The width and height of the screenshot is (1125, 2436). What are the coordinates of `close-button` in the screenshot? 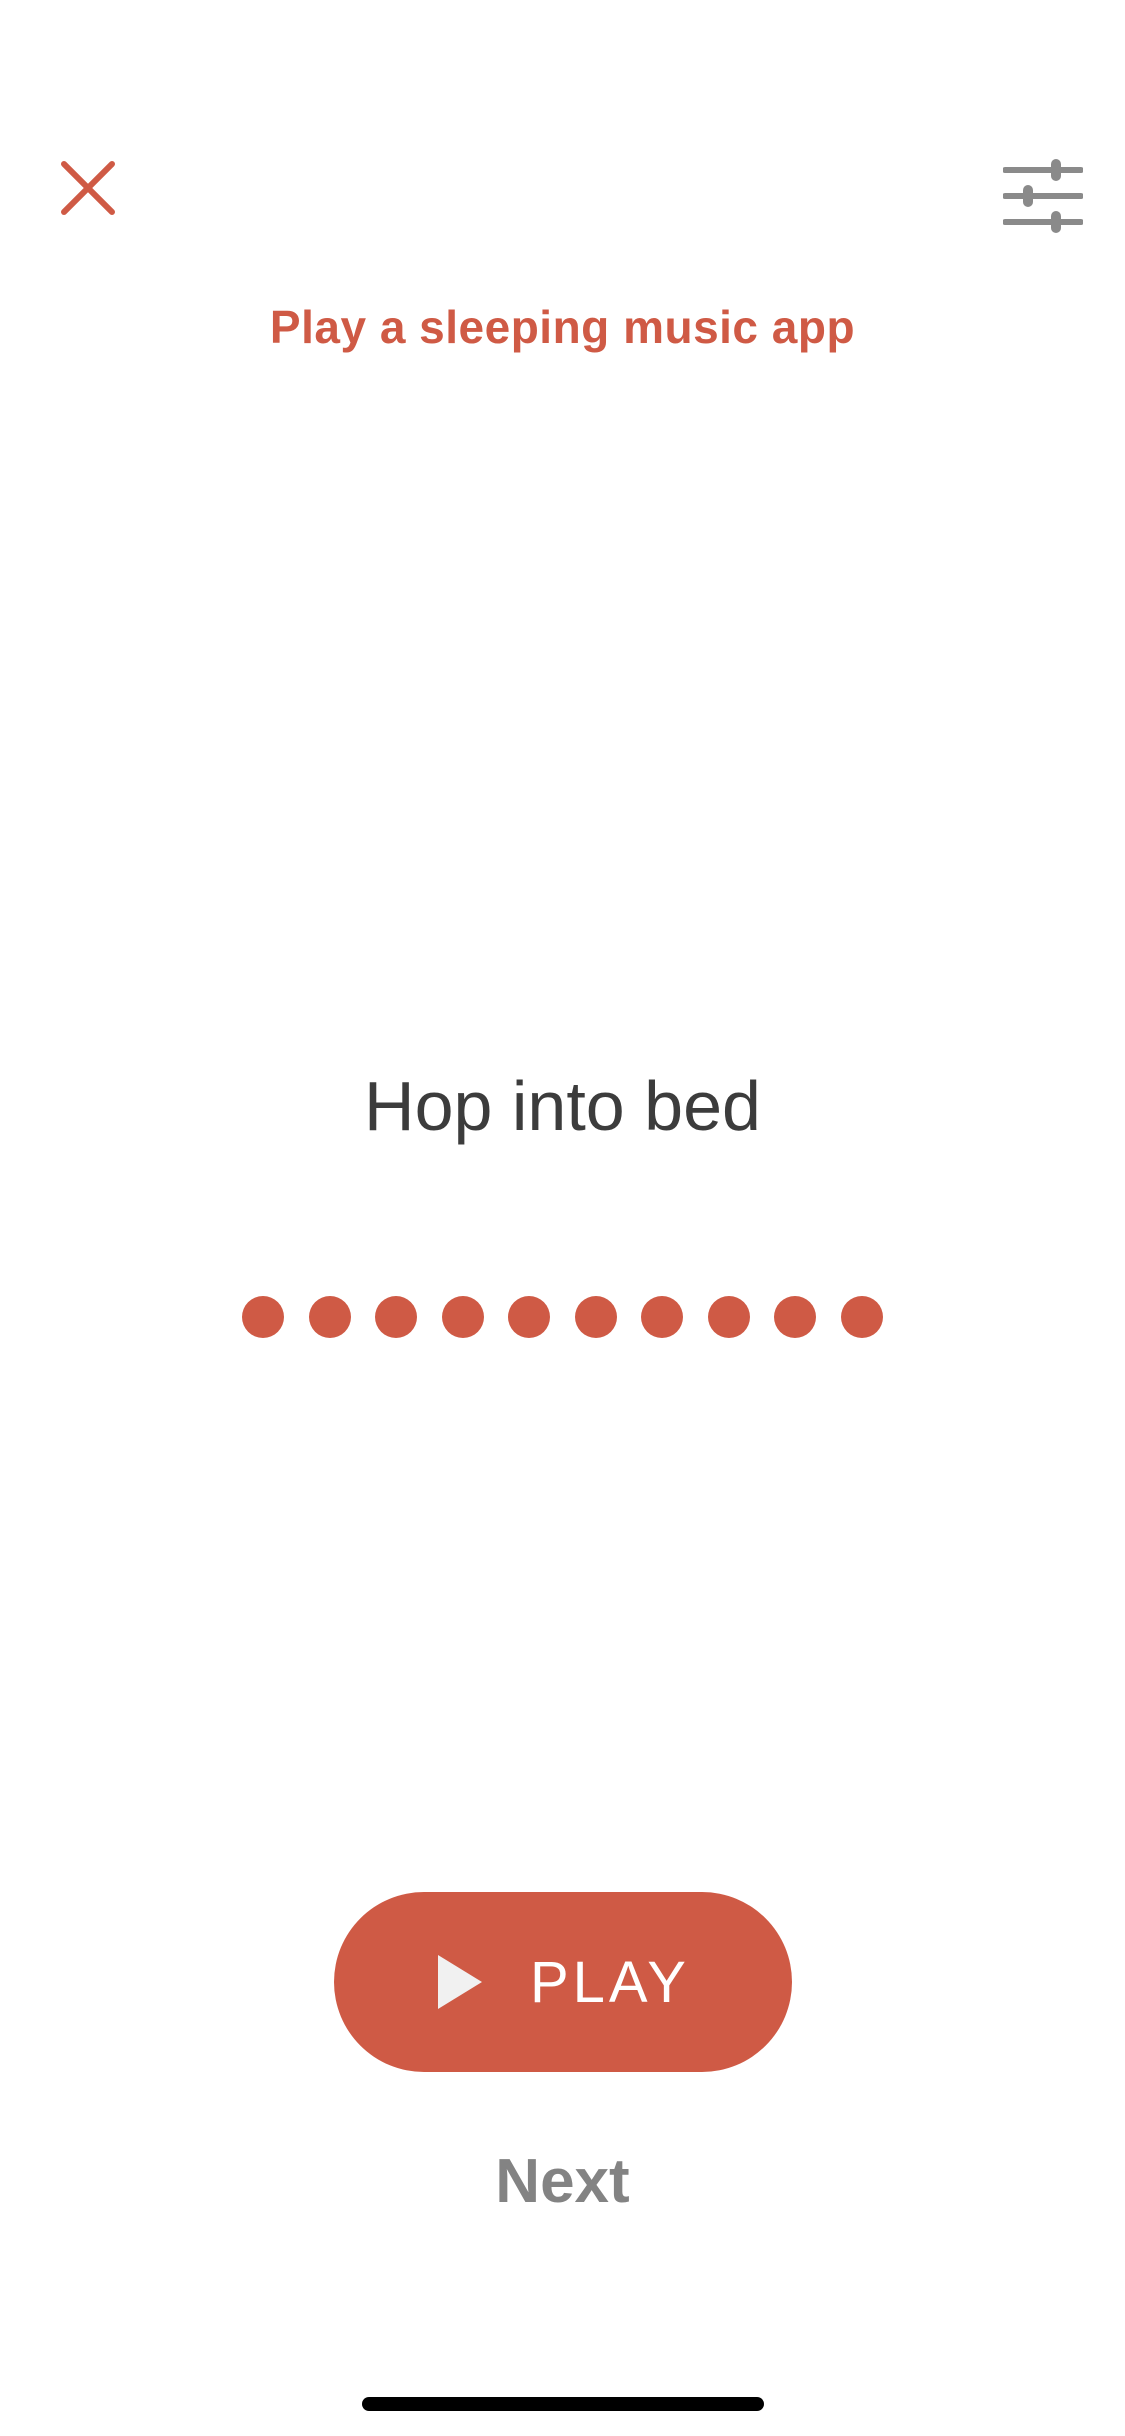 It's located at (88, 190).